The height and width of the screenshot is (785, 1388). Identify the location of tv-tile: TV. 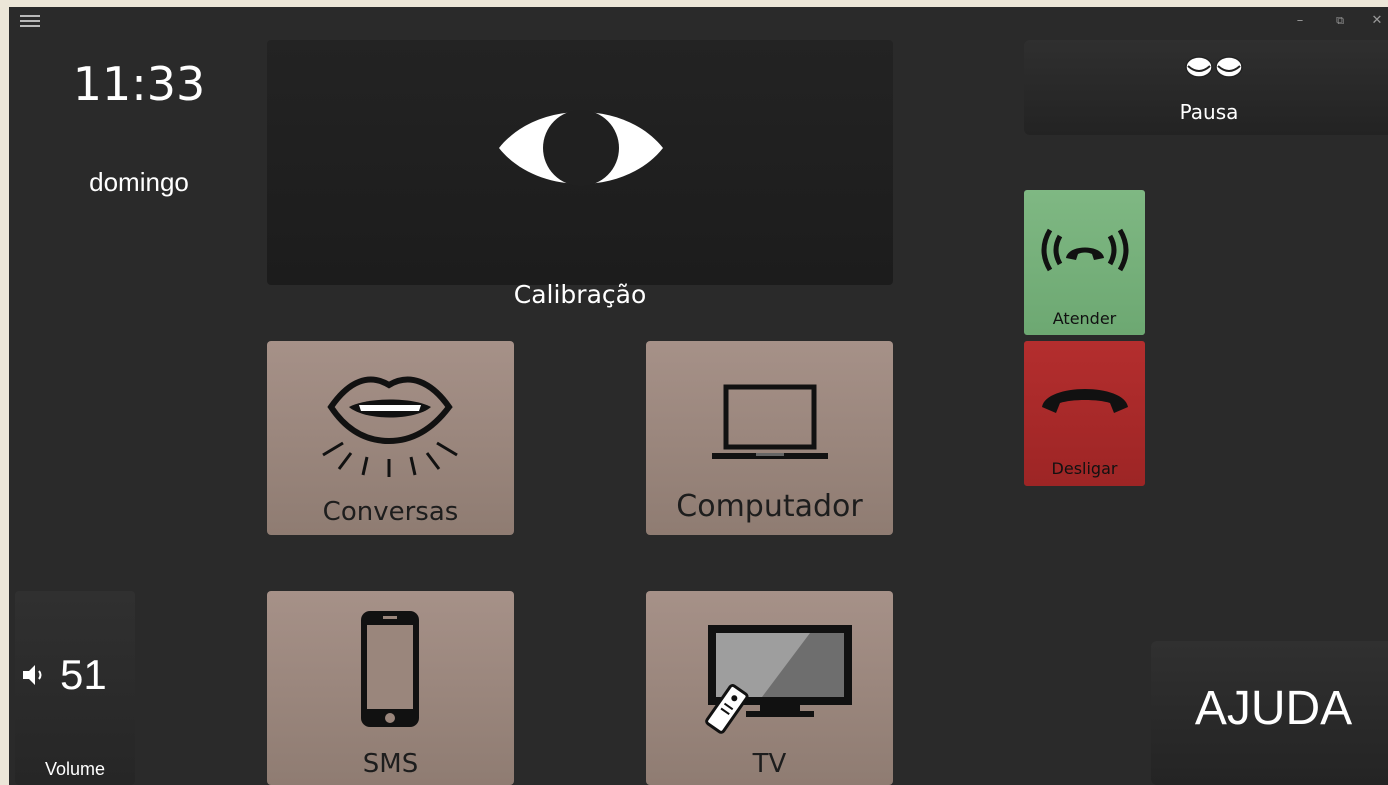
(769, 688).